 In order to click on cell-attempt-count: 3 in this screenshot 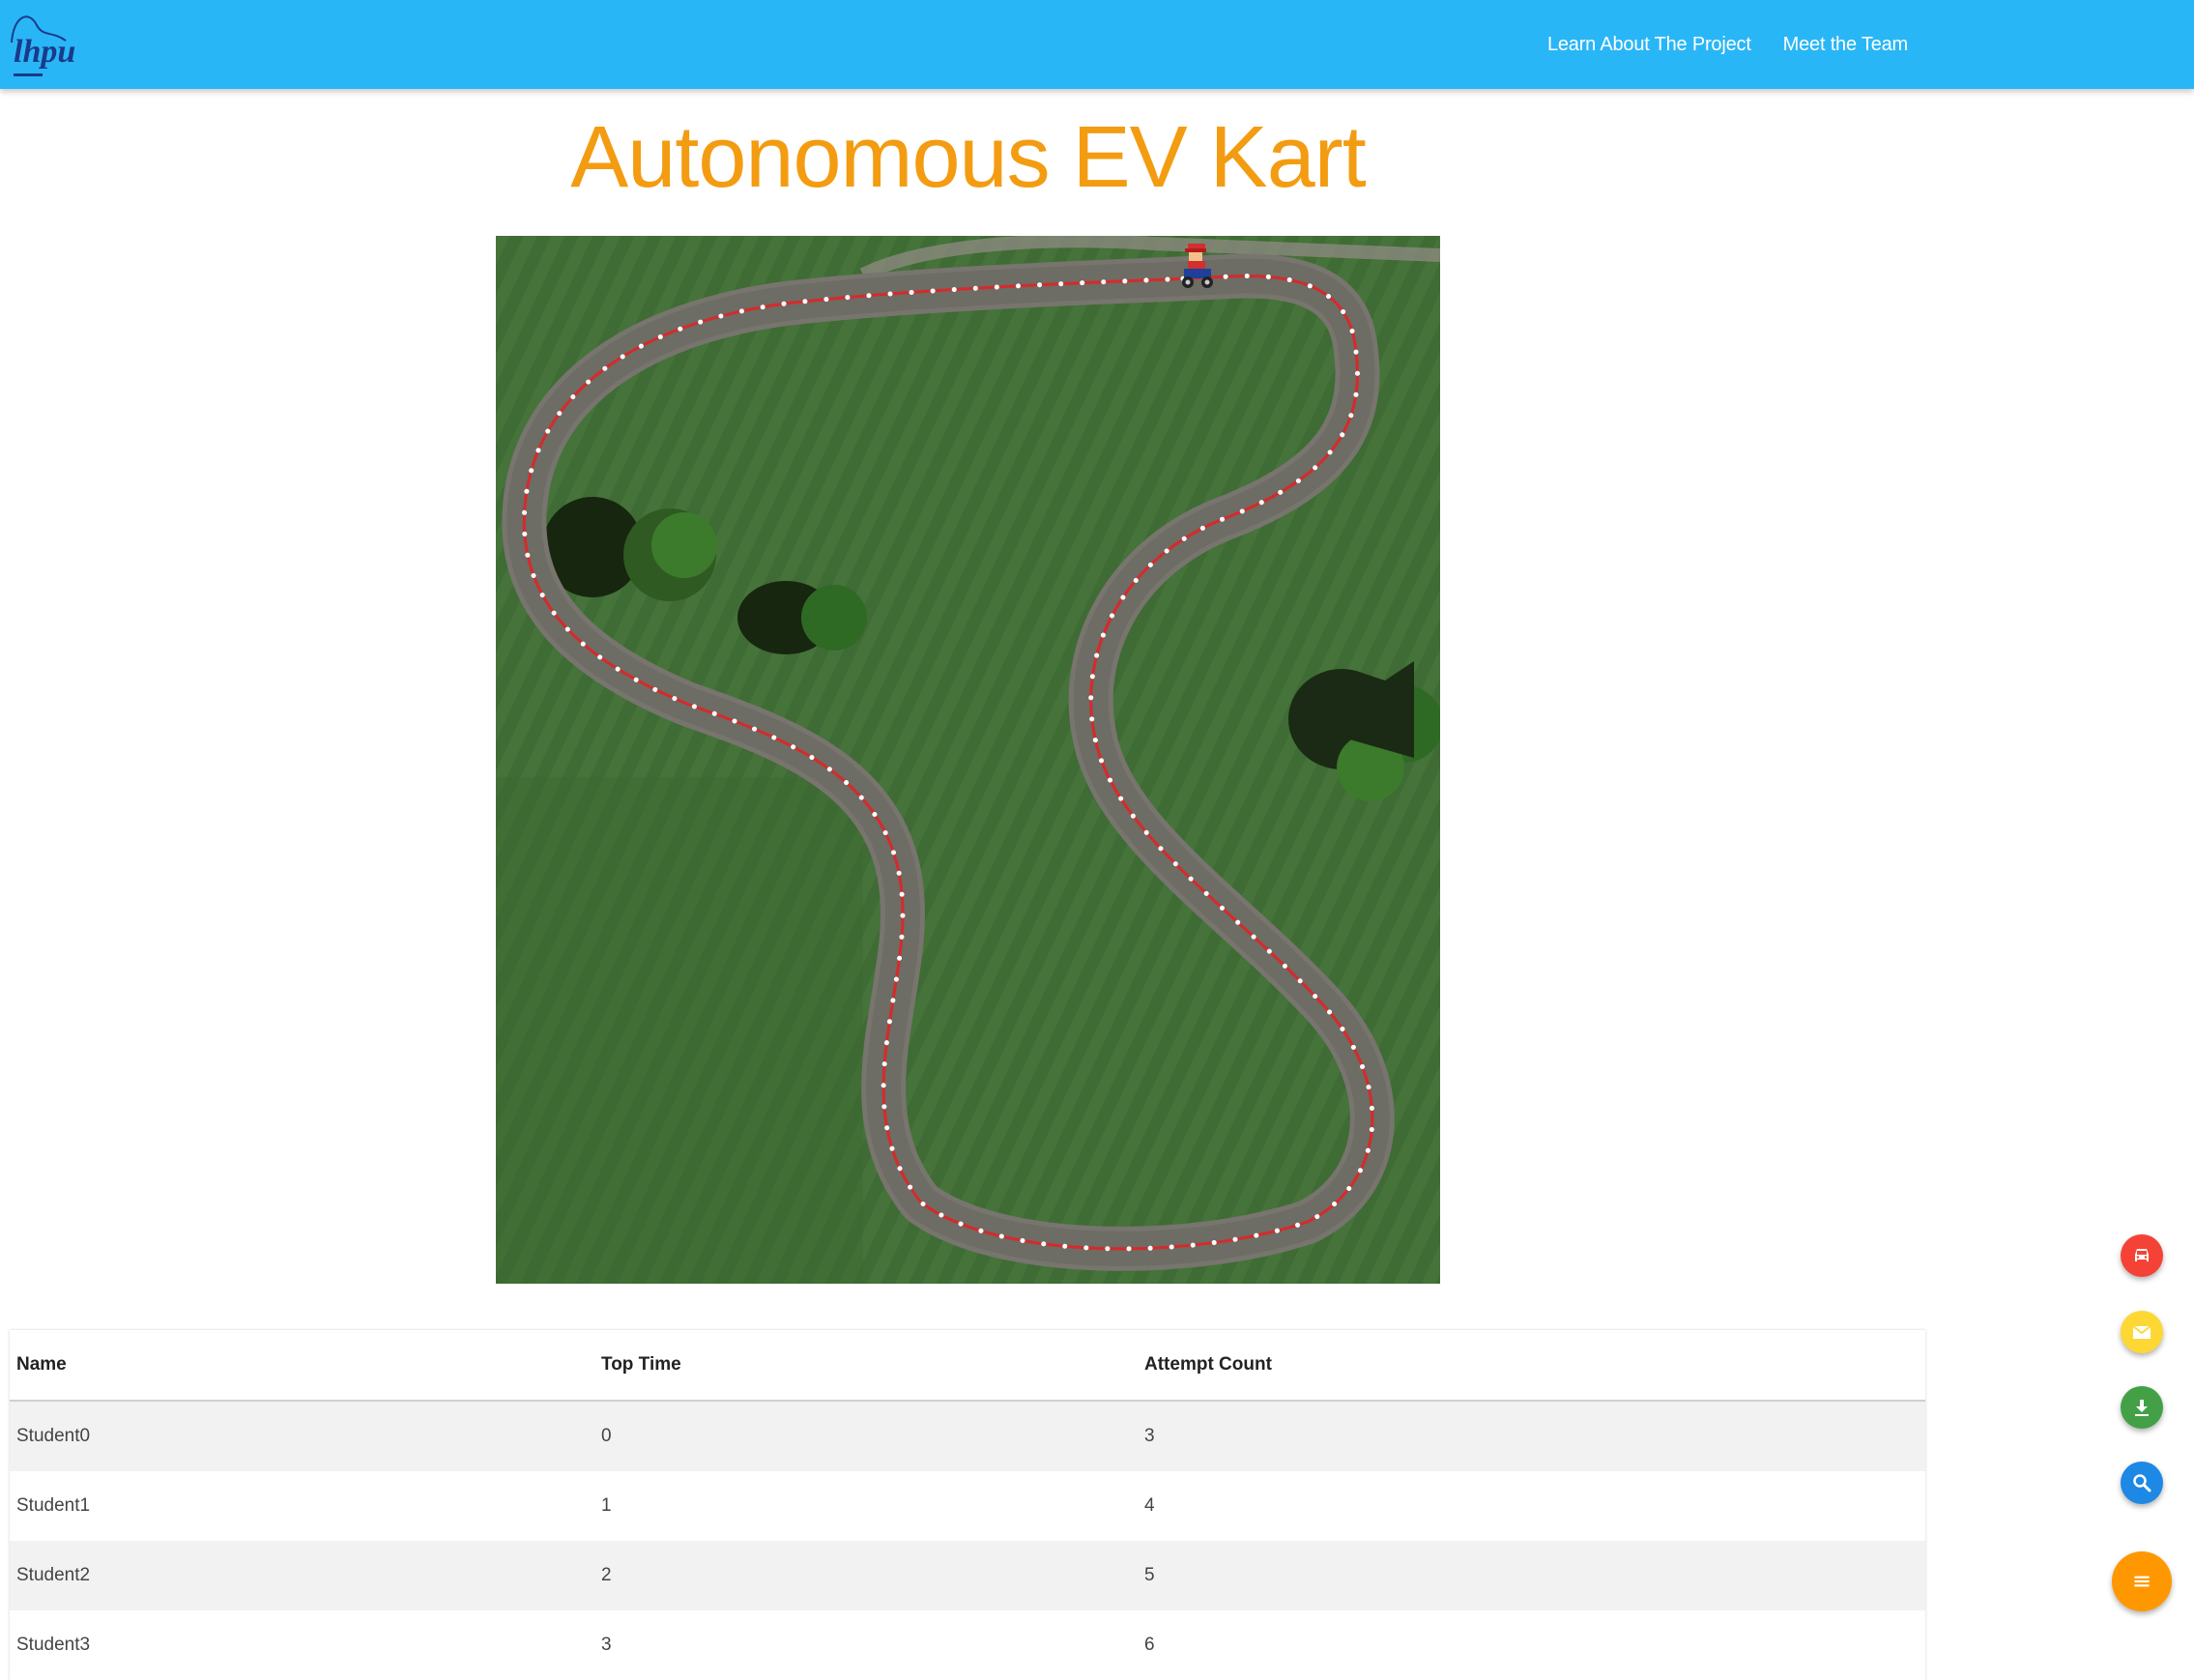, I will do `click(1150, 1436)`.